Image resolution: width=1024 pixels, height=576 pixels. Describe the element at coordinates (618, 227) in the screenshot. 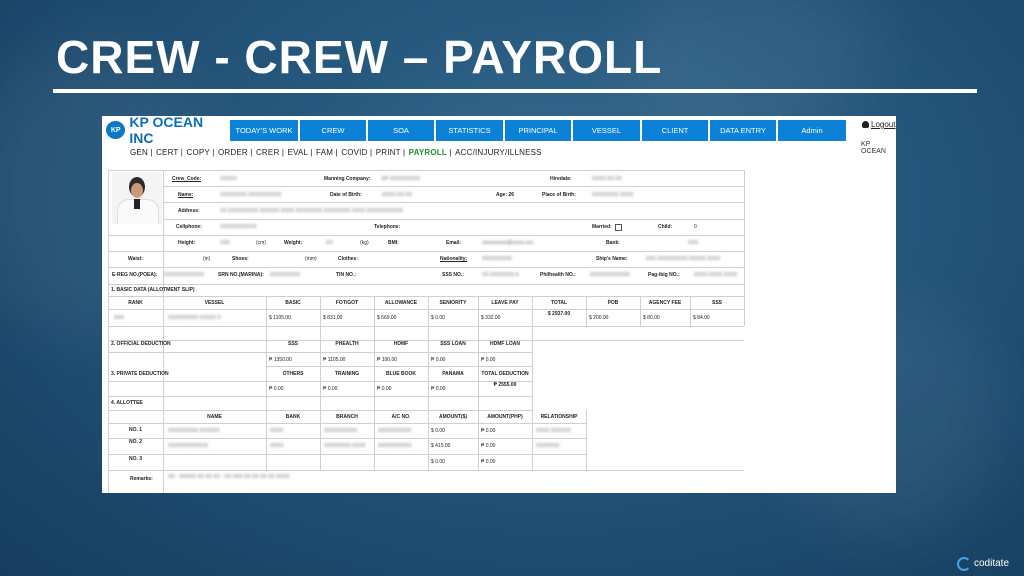

I see `married-checkbox` at that location.